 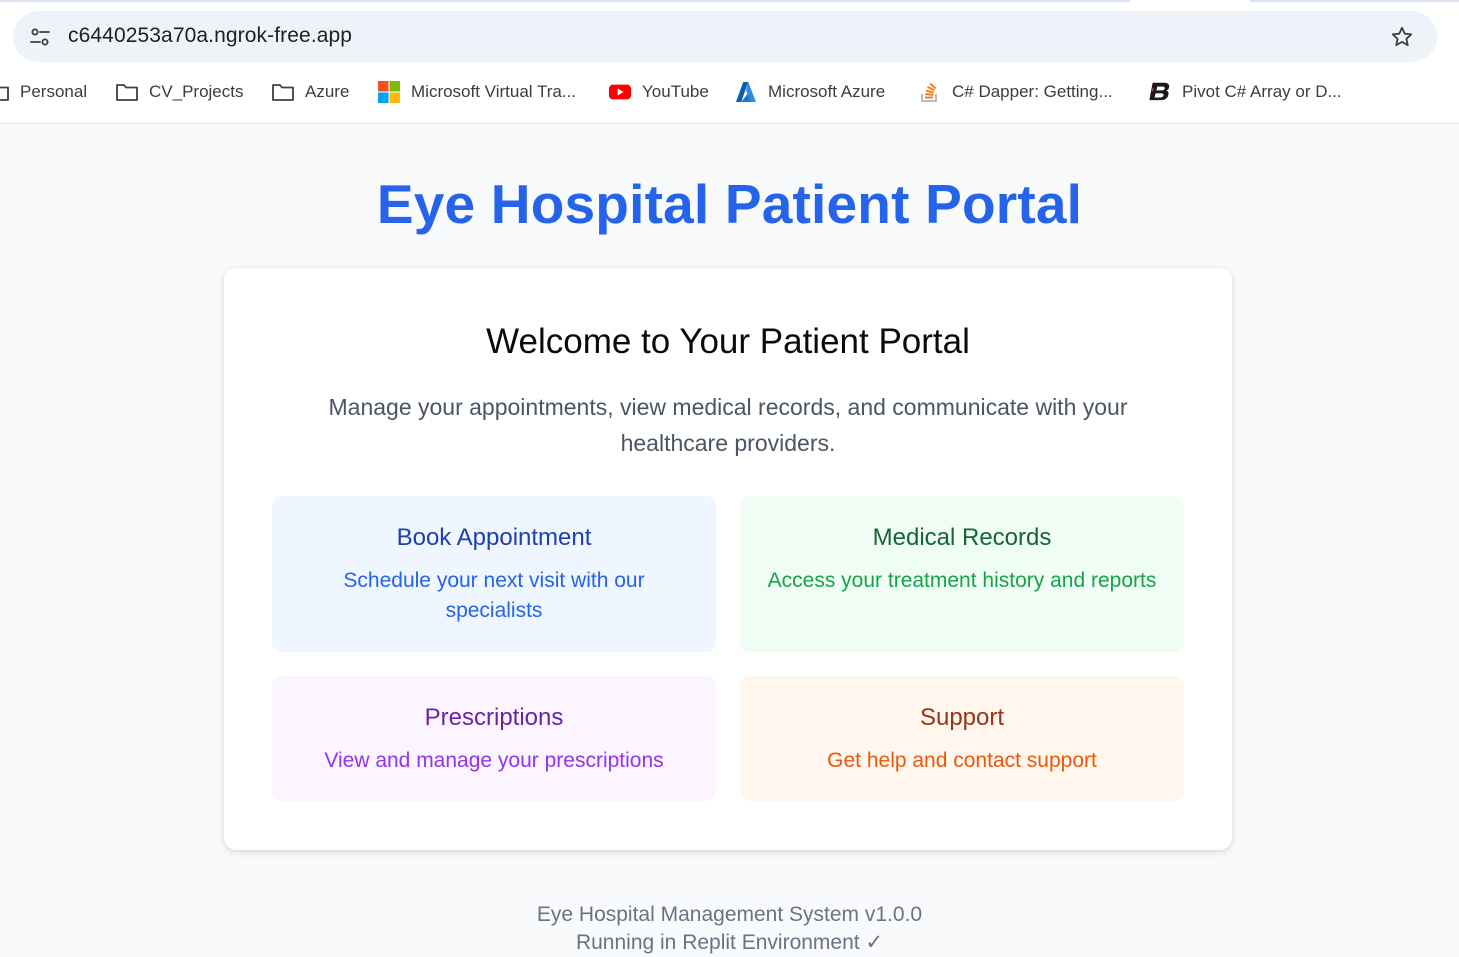 What do you see at coordinates (210, 36) in the screenshot?
I see `url-text: c6440253a70a.ngrok-free.app` at bounding box center [210, 36].